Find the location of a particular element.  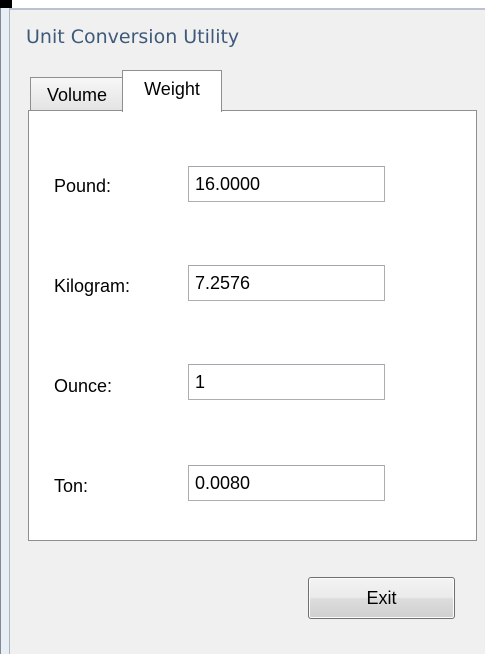

window-title: Unit Conversion Utility is located at coordinates (133, 37).